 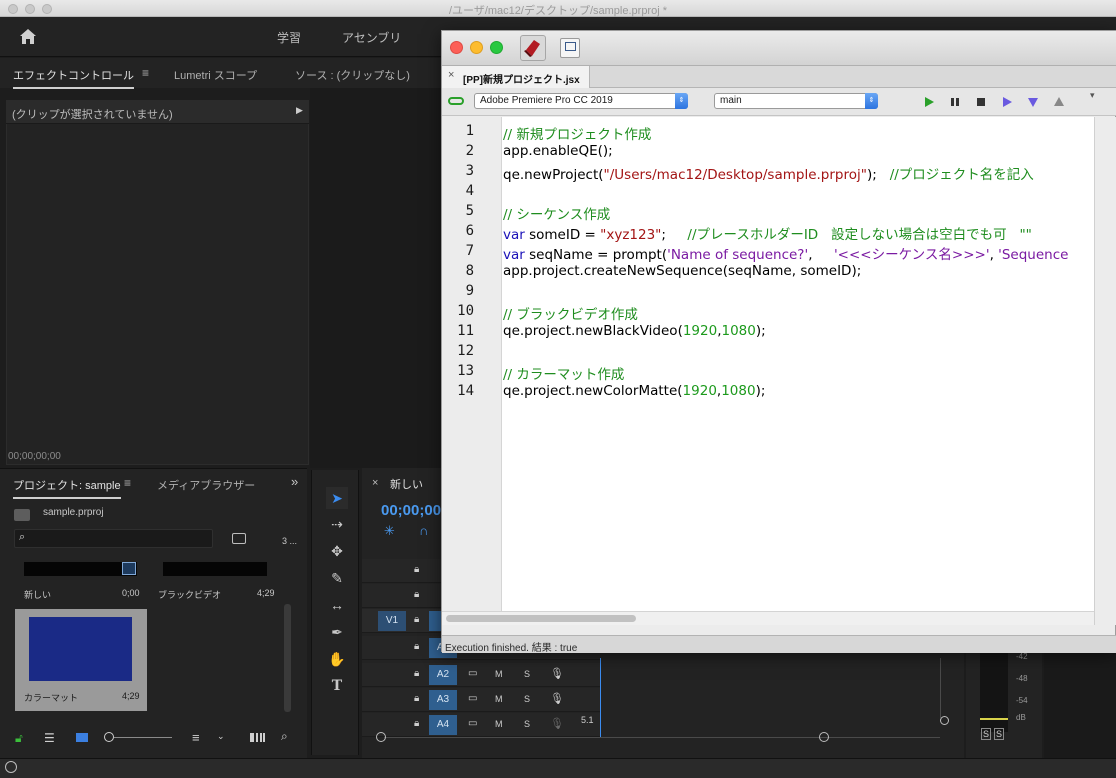 What do you see at coordinates (11, 767) in the screenshot?
I see `creative-cloud-icon` at bounding box center [11, 767].